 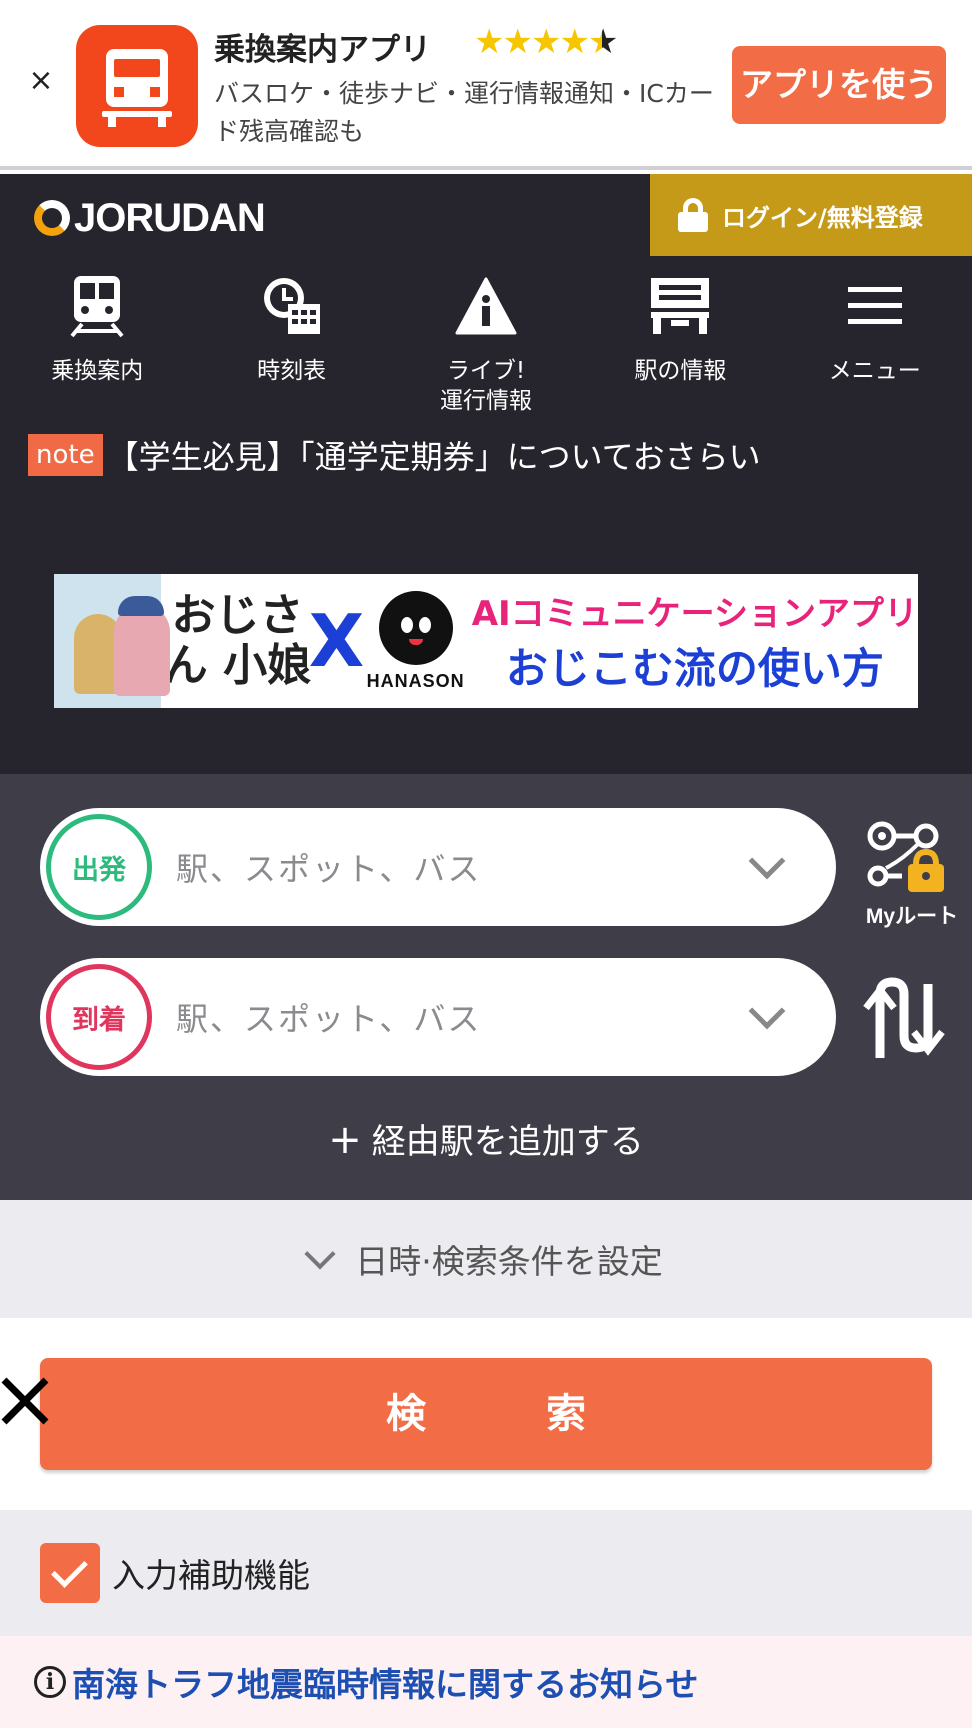 I want to click on nav-label-transfer: 乗換案内, so click(x=97, y=371).